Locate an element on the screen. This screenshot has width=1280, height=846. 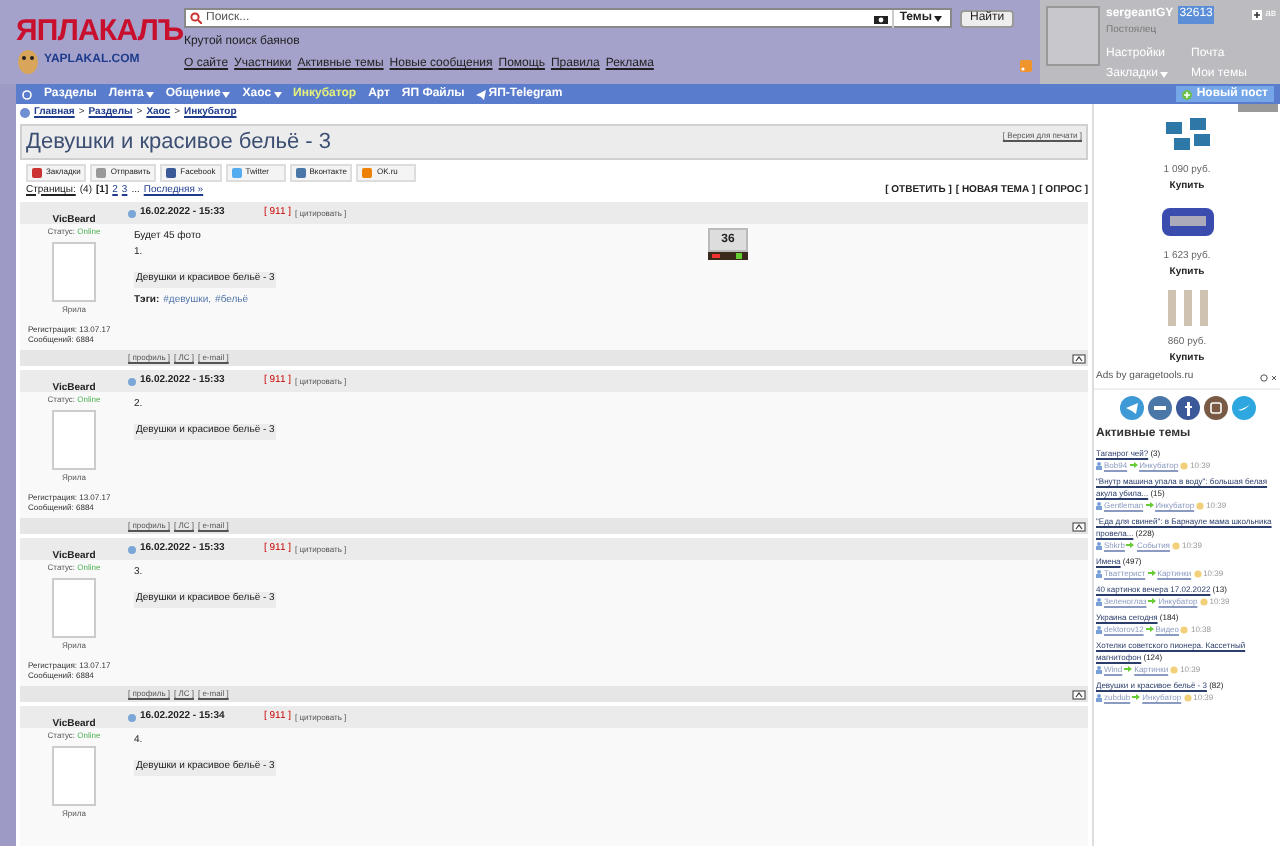
plus-square-icon is located at coordinates (1256, 15).